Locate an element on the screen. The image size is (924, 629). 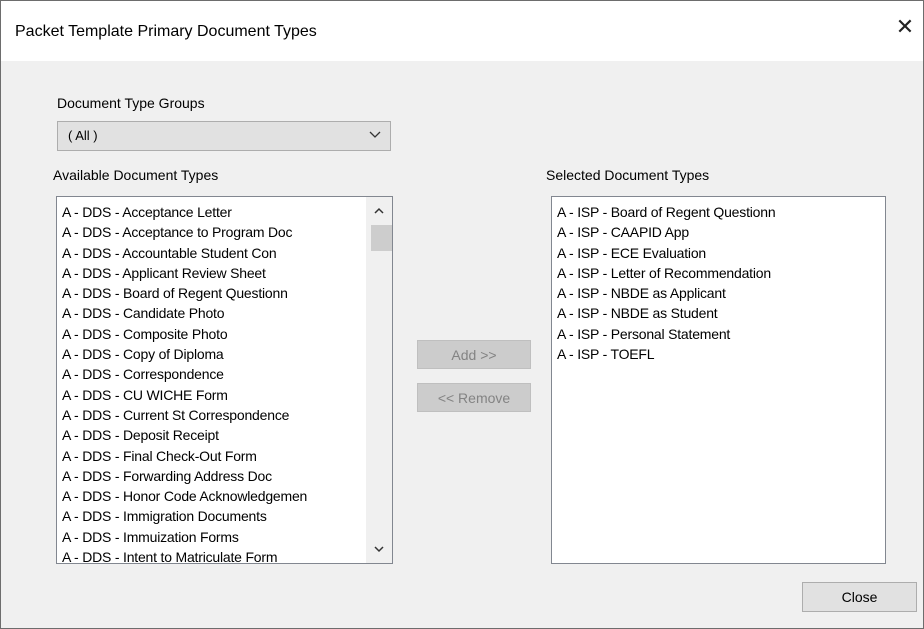
chevron-up-icon is located at coordinates (379, 210).